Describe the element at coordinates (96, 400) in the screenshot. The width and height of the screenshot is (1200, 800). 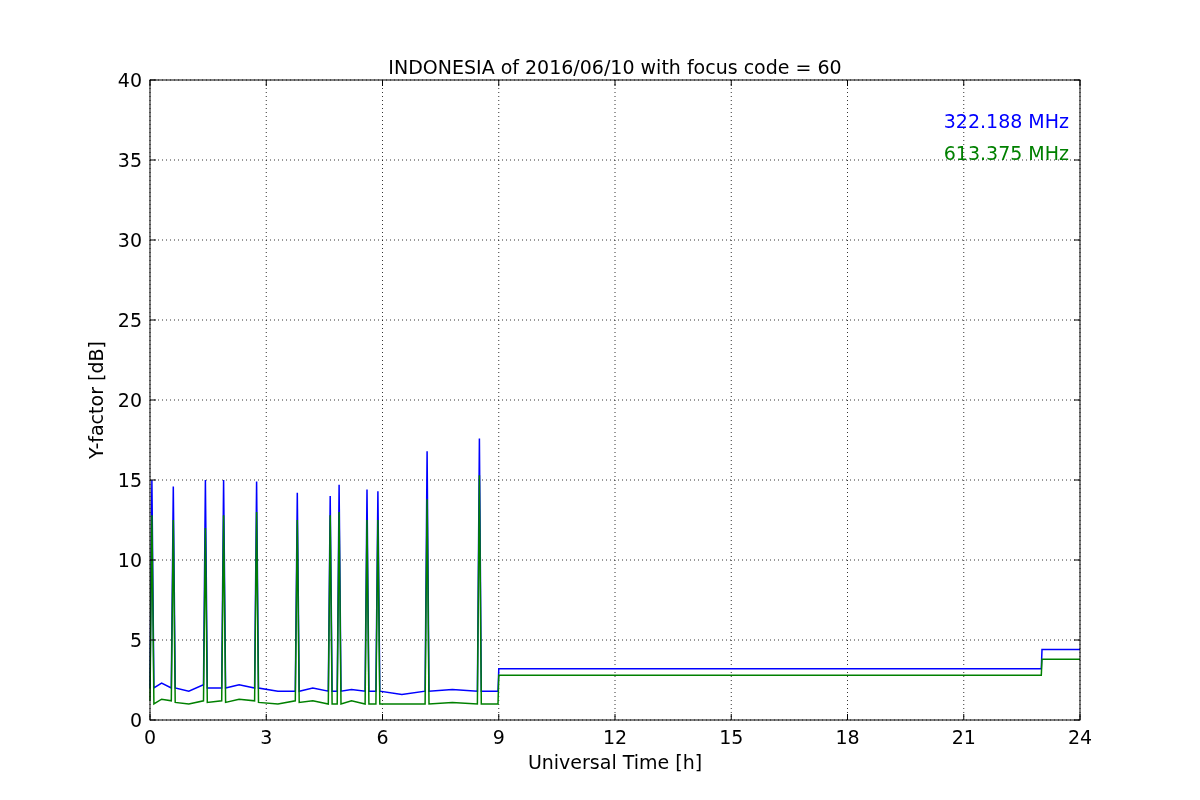
I see `axis-label: Y-factor [dB]` at that location.